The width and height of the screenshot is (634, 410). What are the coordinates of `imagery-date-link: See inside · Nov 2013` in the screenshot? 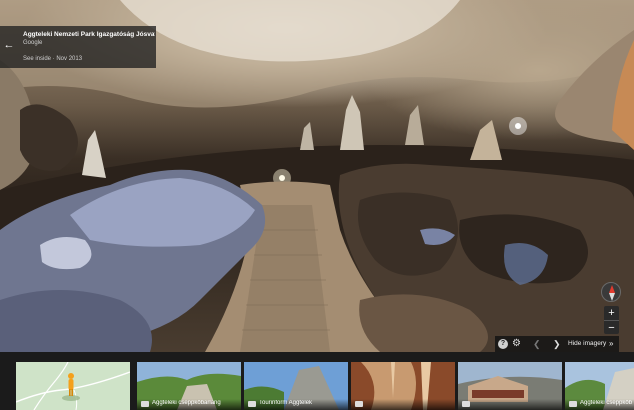 It's located at (52, 59).